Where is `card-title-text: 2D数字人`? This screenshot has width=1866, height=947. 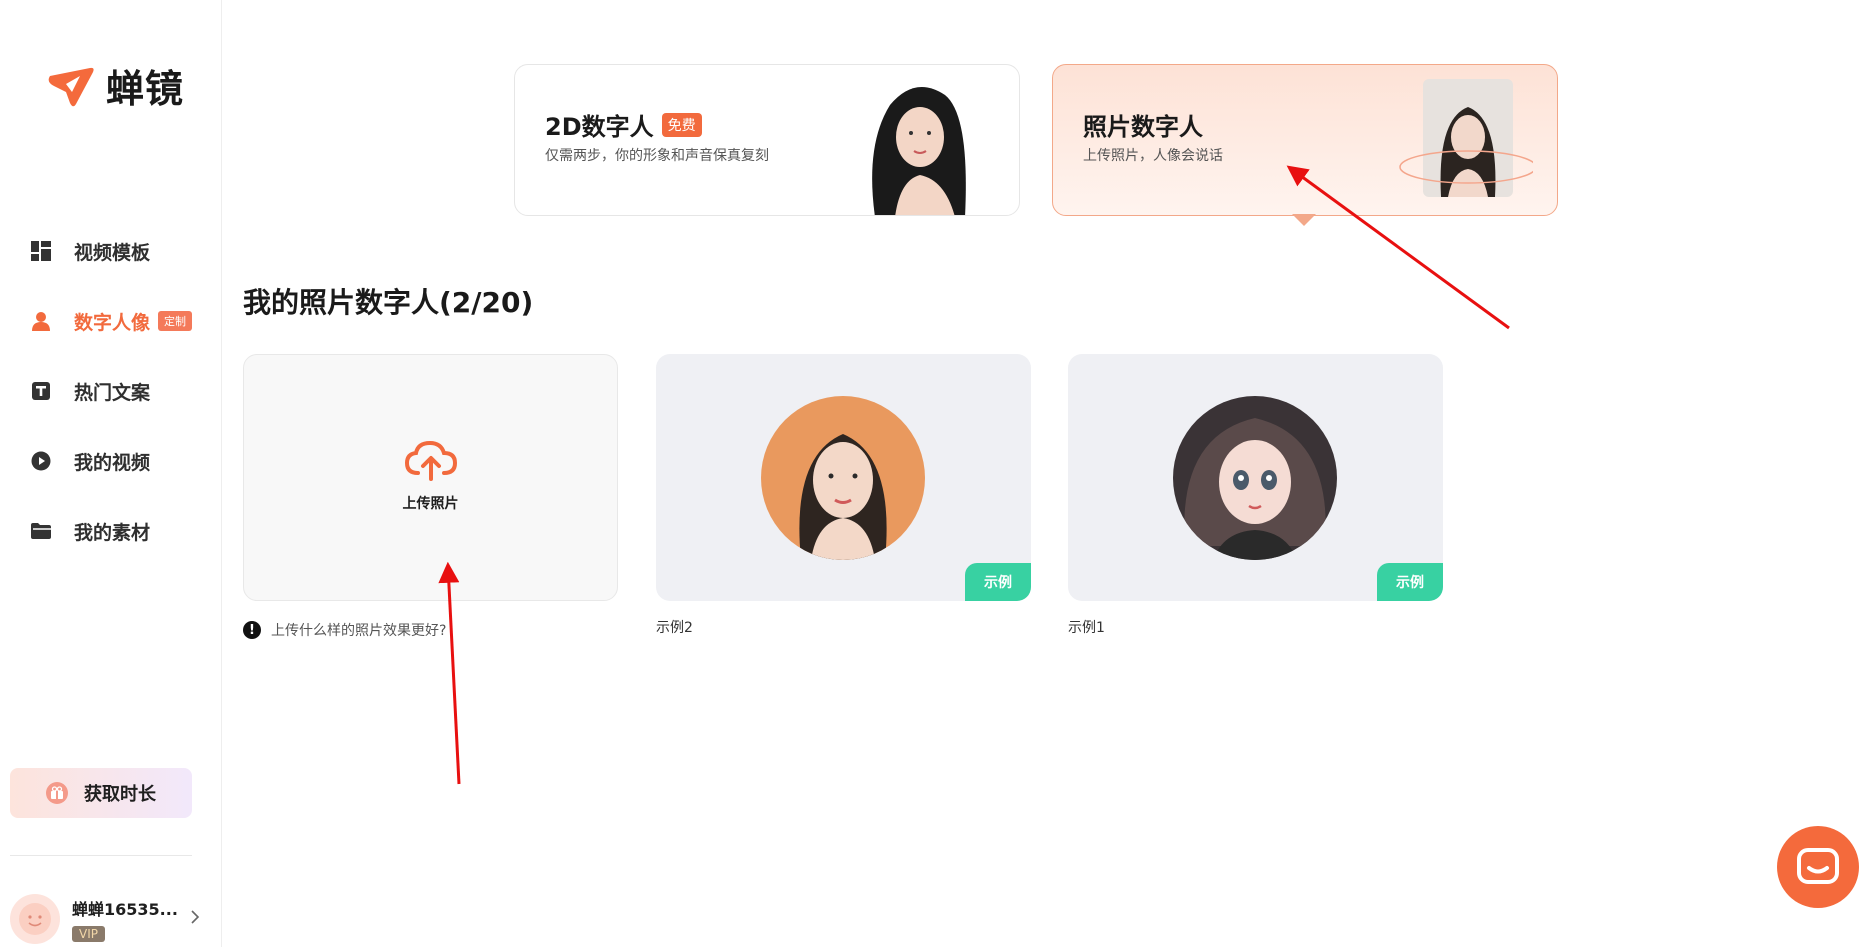 card-title-text: 2D数字人 is located at coordinates (599, 127).